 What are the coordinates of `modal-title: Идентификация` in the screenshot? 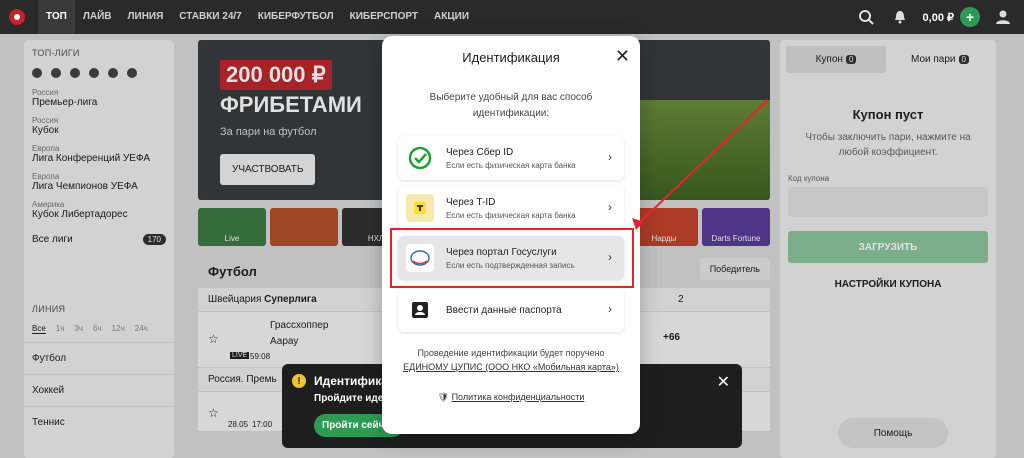 It's located at (511, 57).